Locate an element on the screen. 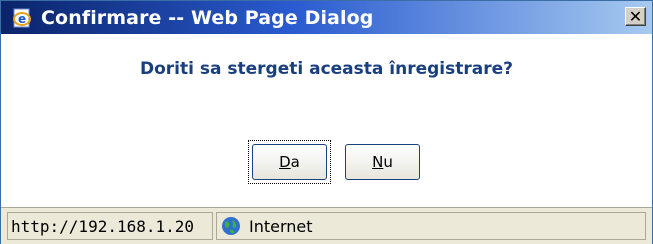 This screenshot has height=244, width=653. ie-page-icon: e is located at coordinates (22, 17).